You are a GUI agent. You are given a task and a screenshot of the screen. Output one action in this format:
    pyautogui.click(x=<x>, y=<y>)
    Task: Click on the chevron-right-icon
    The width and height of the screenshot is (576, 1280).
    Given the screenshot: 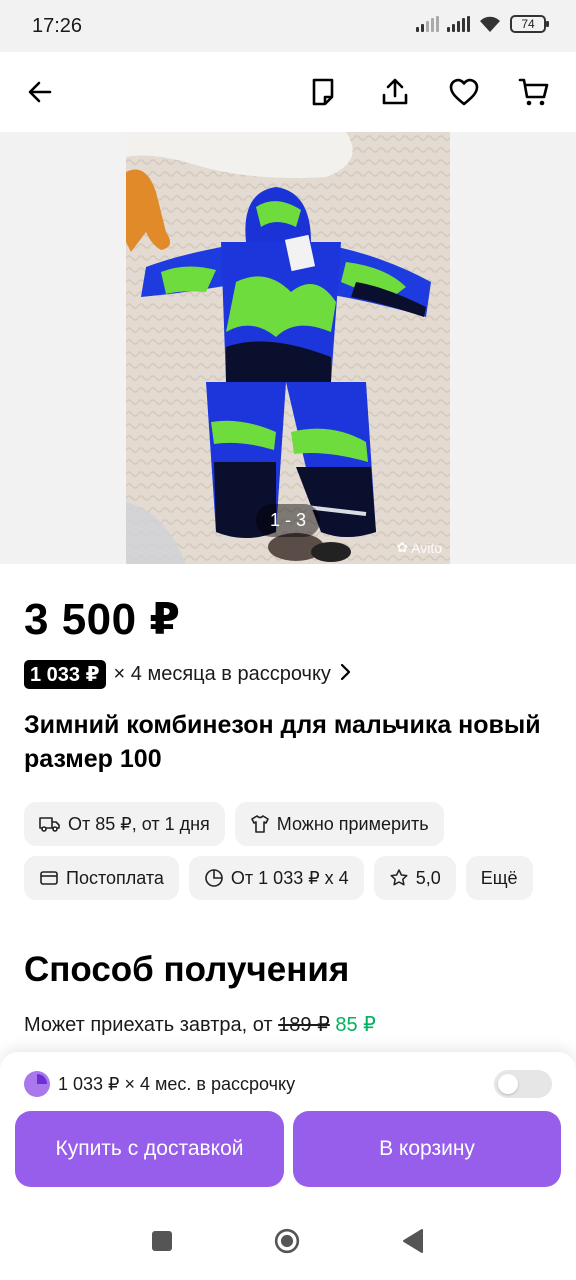 What is the action you would take?
    pyautogui.click(x=345, y=675)
    